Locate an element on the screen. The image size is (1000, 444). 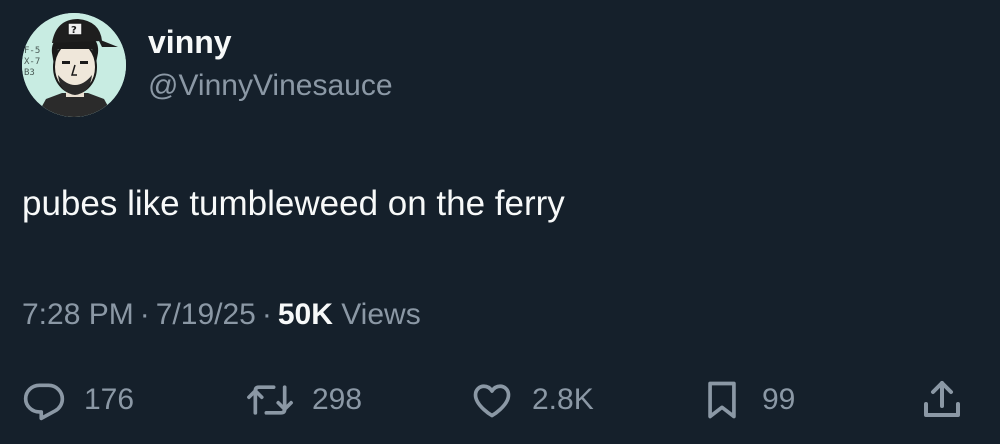
tweet-text: pubes like tumbleweed on the ferry is located at coordinates (293, 203).